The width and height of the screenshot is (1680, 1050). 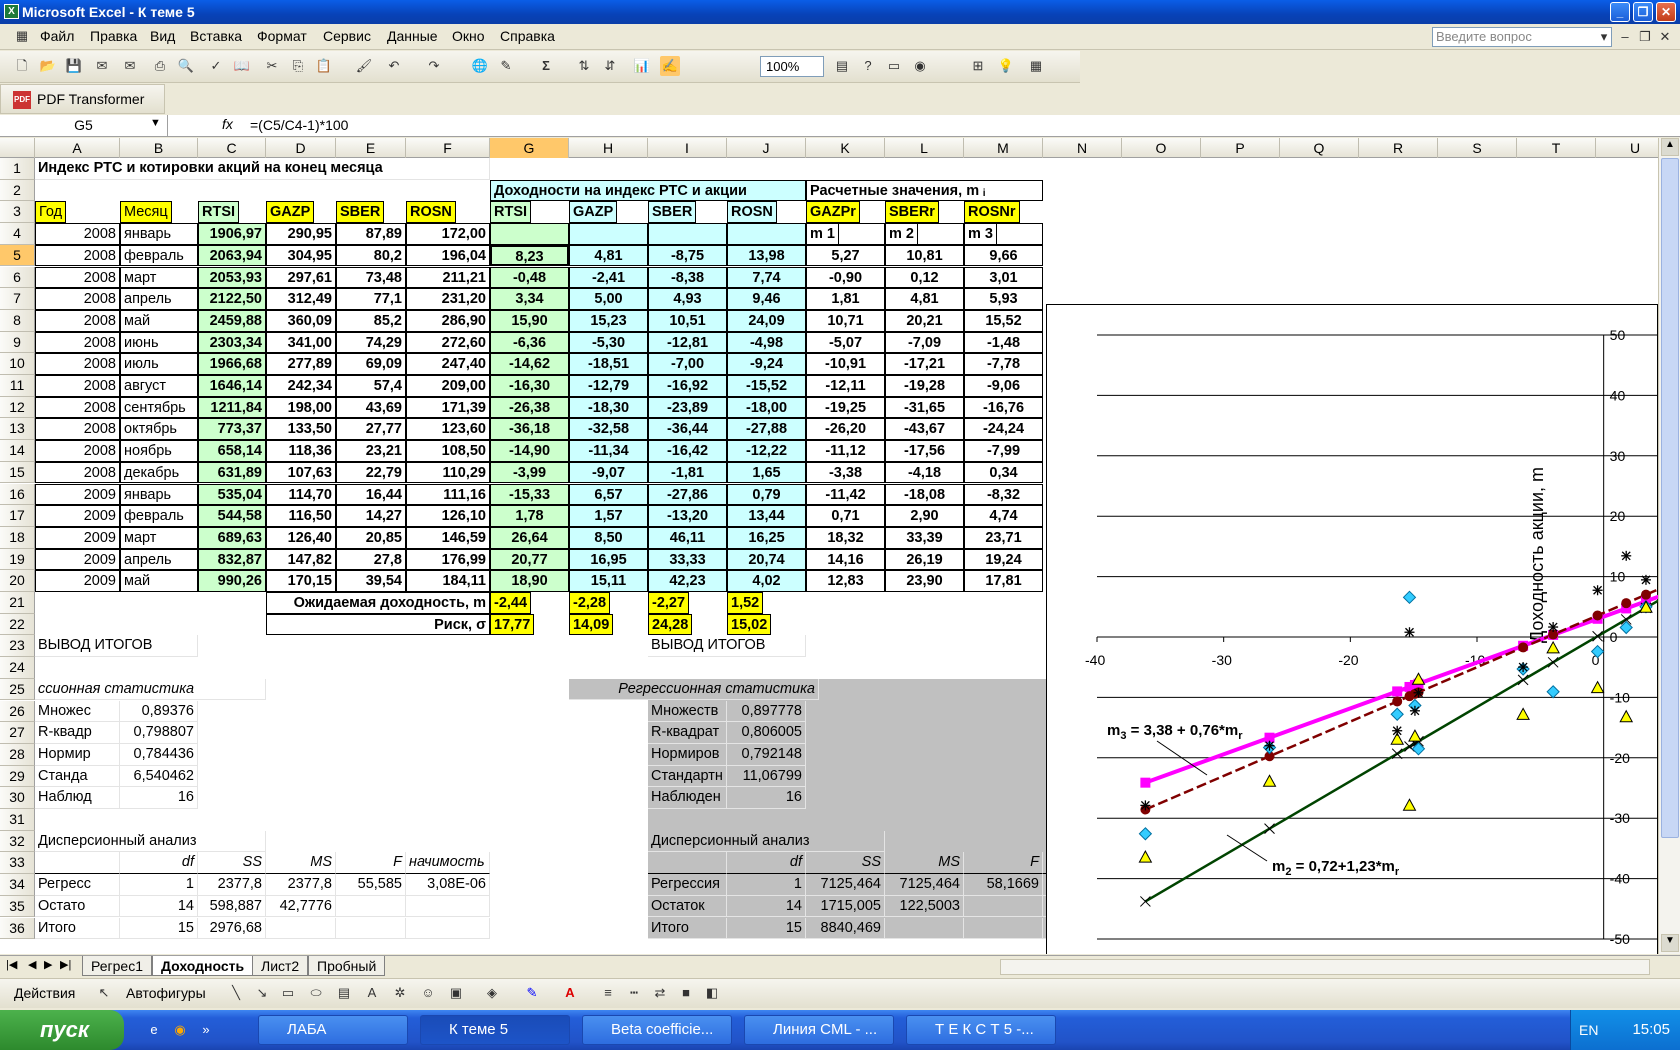 What do you see at coordinates (17, 364) in the screenshot?
I see `row-header: 10` at bounding box center [17, 364].